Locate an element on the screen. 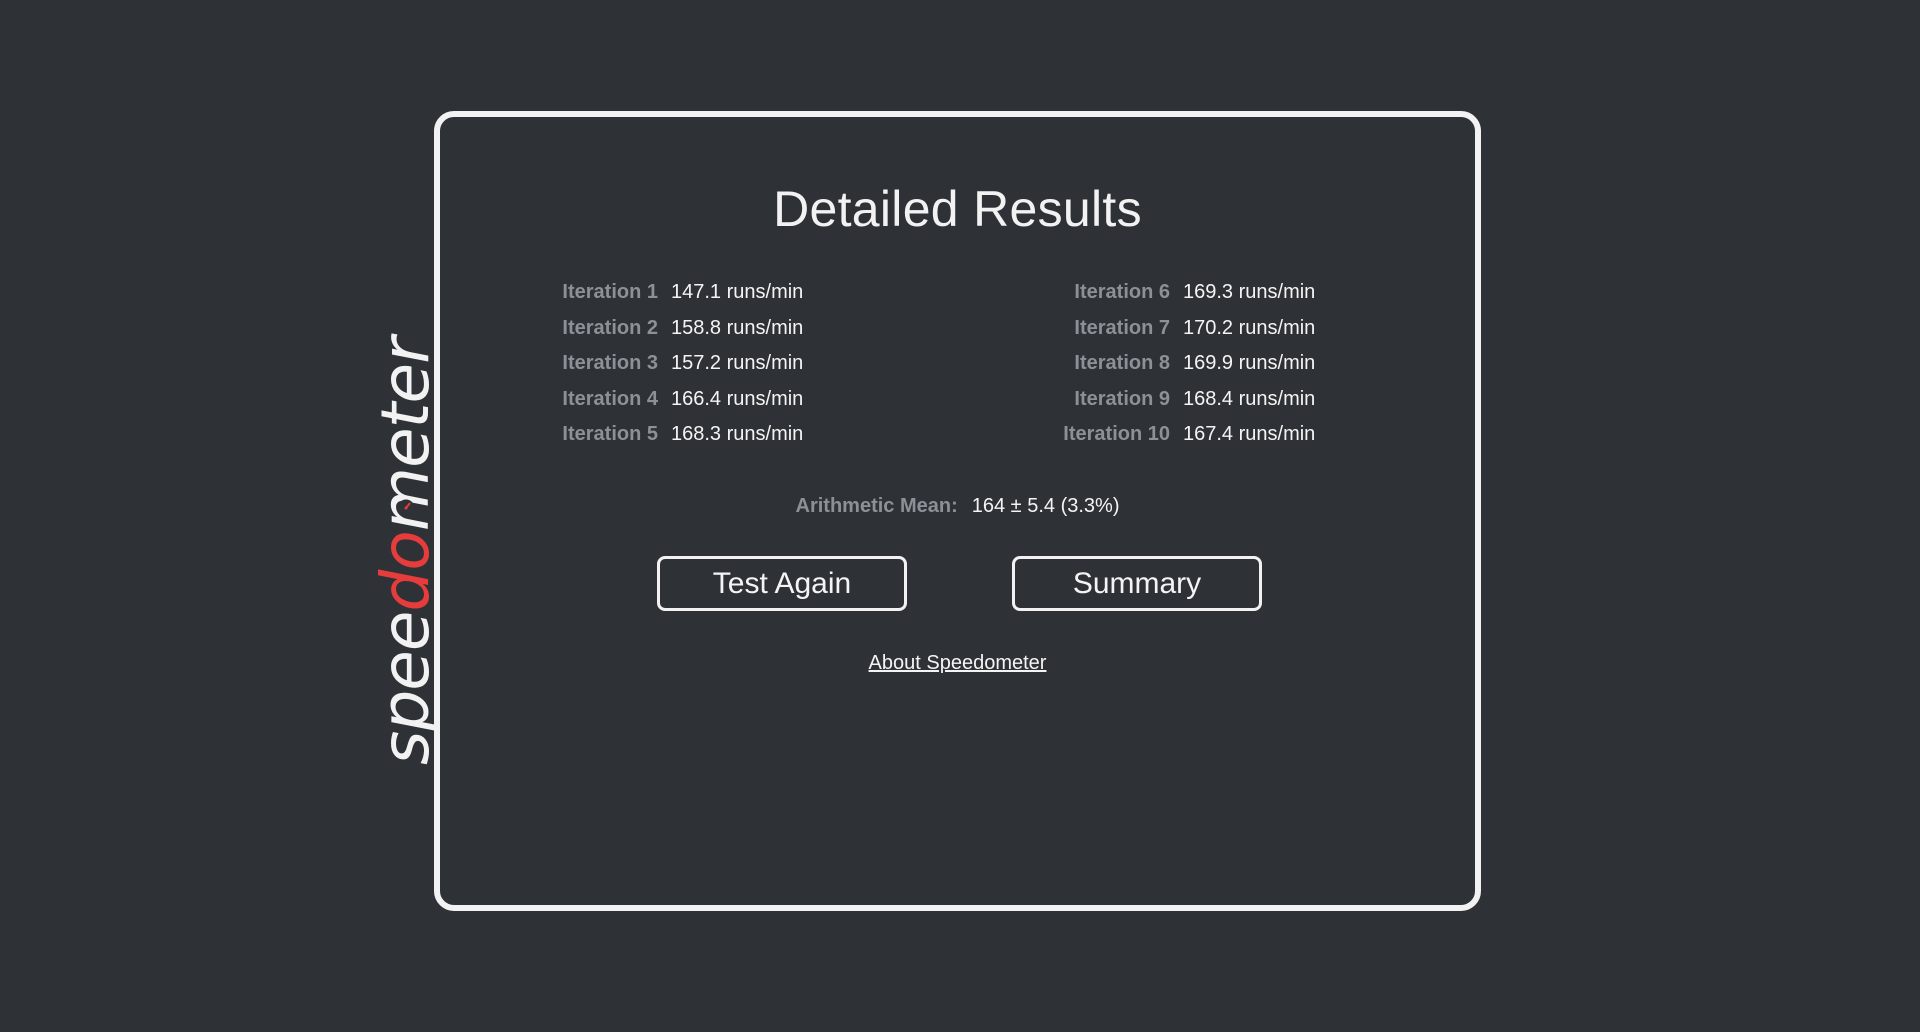  summary-button: Summary is located at coordinates (1137, 583).